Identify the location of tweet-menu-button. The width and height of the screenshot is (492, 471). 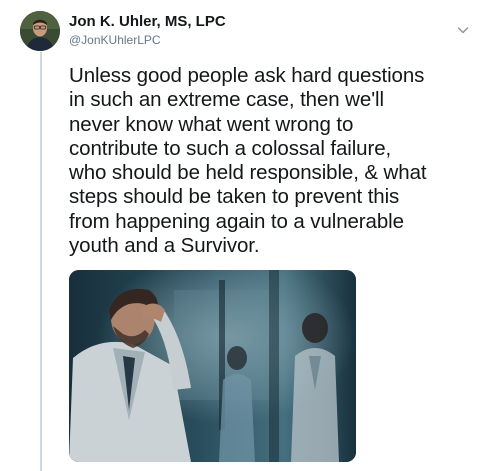
(463, 30).